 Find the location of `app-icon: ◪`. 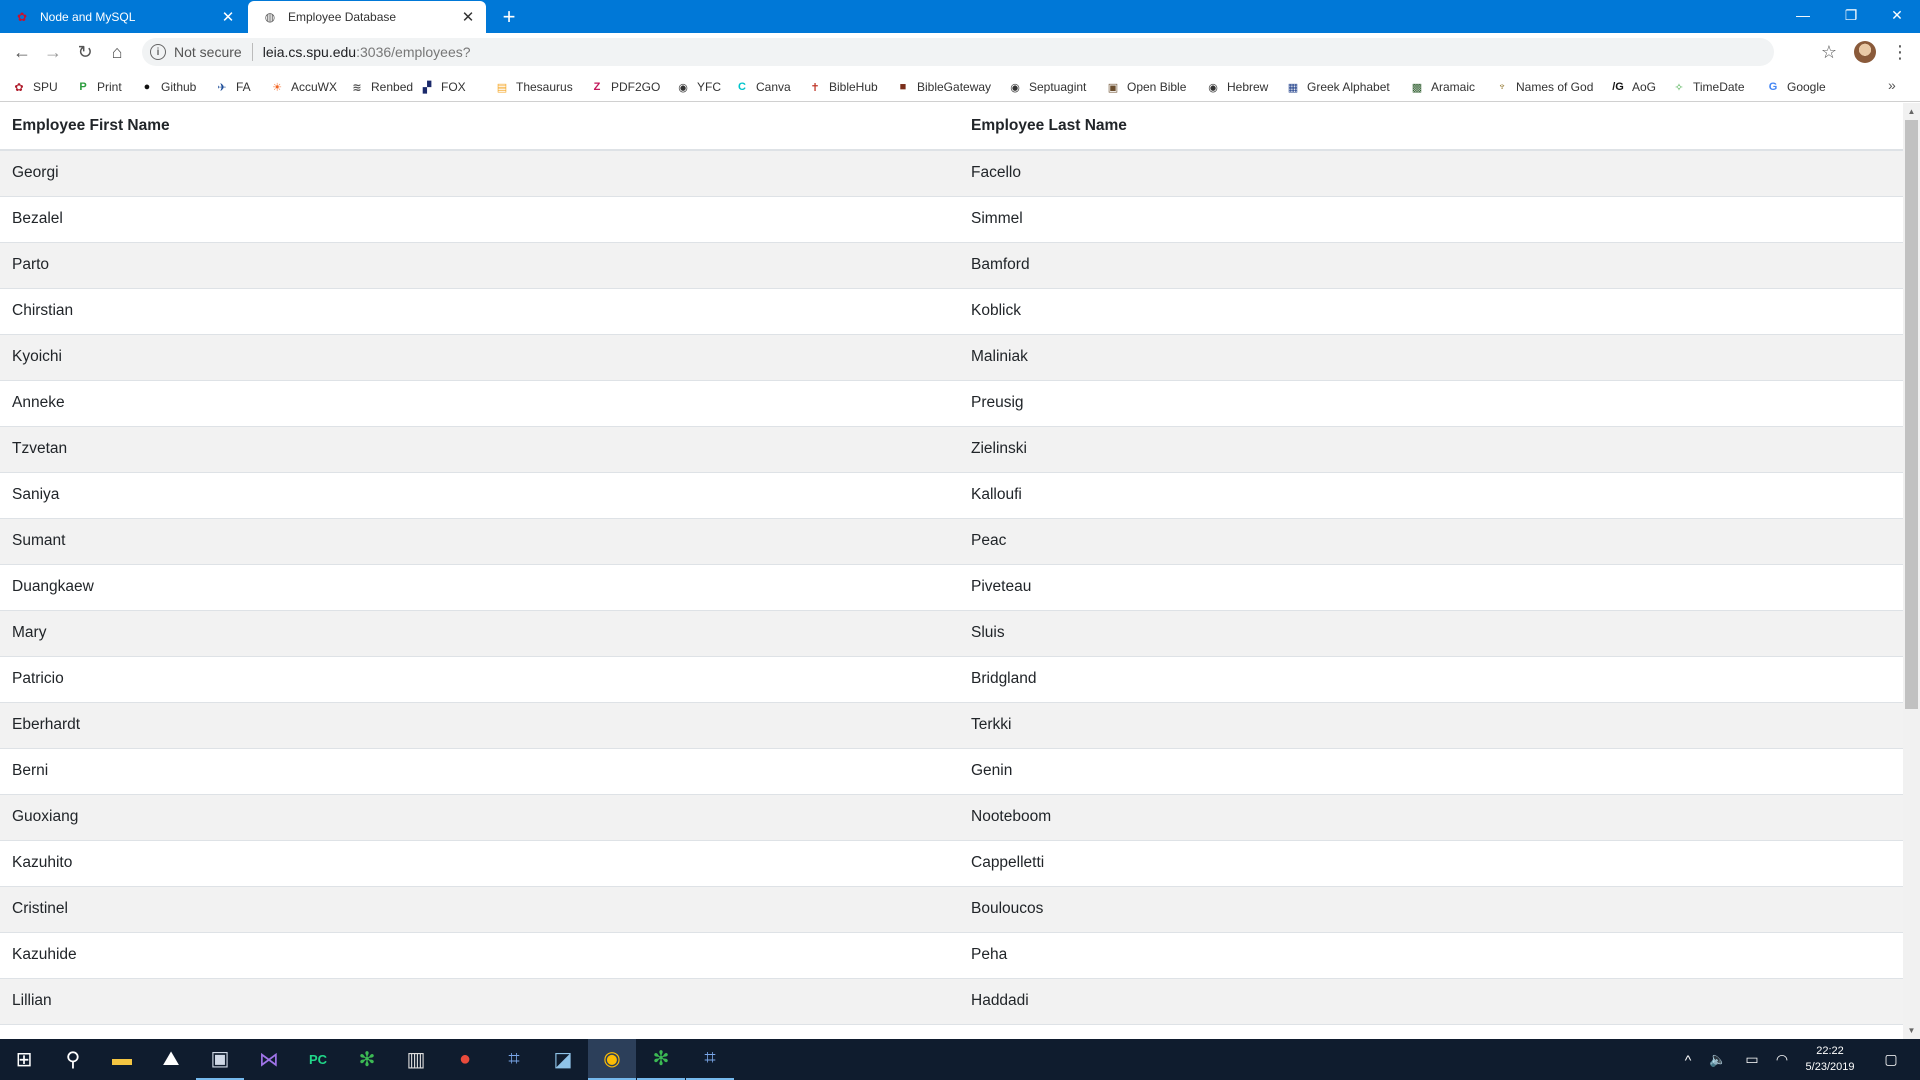

app-icon: ◪ is located at coordinates (563, 1059).